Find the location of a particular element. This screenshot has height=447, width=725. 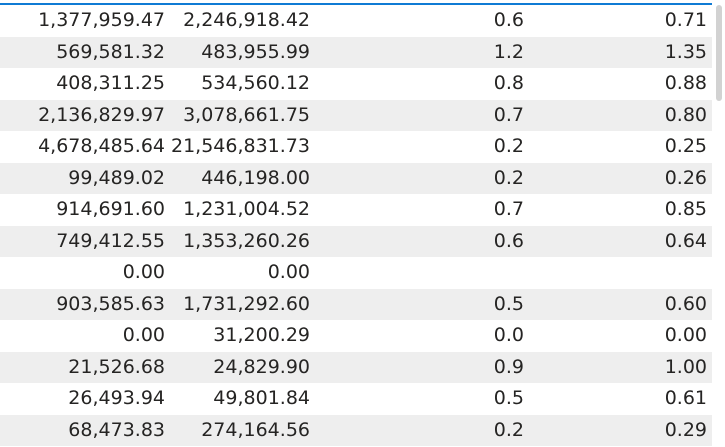

table-row: 4,678,485.64 21,546,831.73 0.2 0.25 is located at coordinates (356, 147).